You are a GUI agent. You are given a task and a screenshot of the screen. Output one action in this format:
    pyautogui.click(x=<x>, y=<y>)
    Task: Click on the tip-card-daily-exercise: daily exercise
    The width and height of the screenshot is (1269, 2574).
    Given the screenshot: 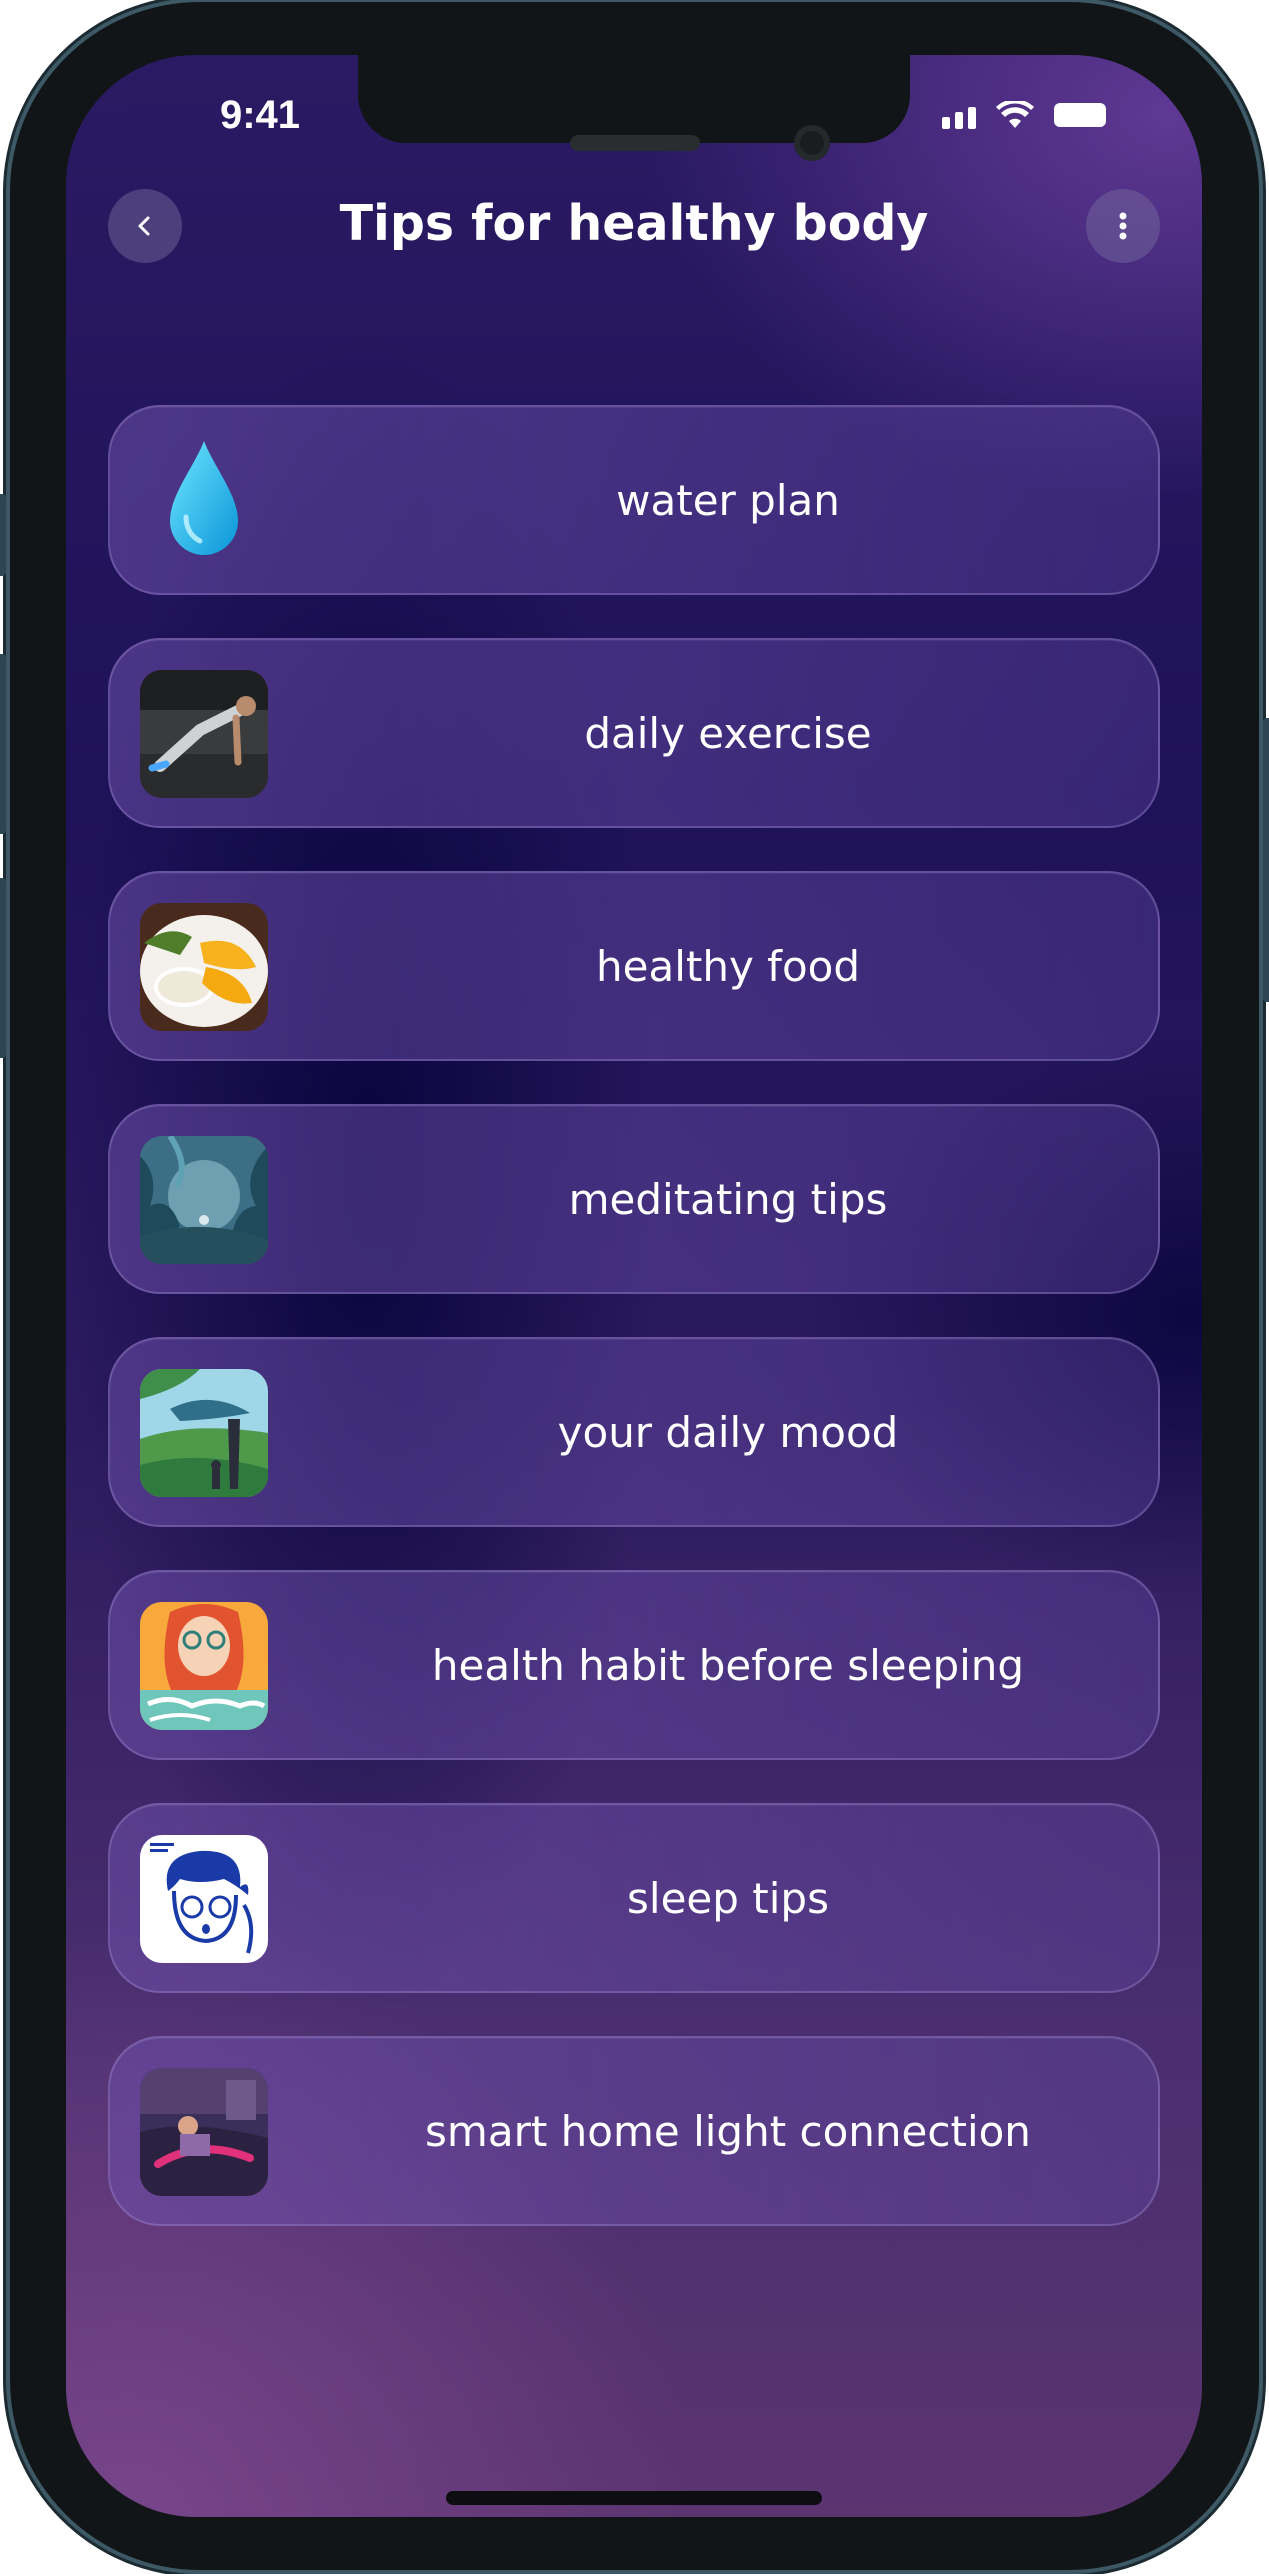 What is the action you would take?
    pyautogui.click(x=634, y=733)
    